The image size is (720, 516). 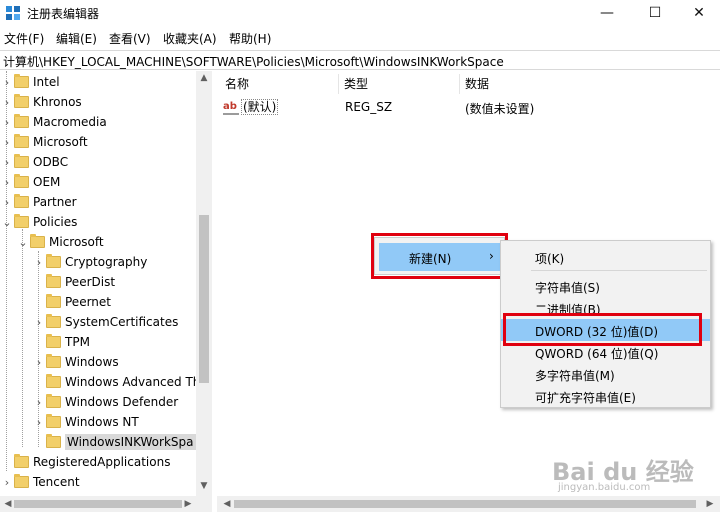 What do you see at coordinates (623, 472) in the screenshot?
I see `baidu-watermark: Bai du 经验 jingyan.baidu.com` at bounding box center [623, 472].